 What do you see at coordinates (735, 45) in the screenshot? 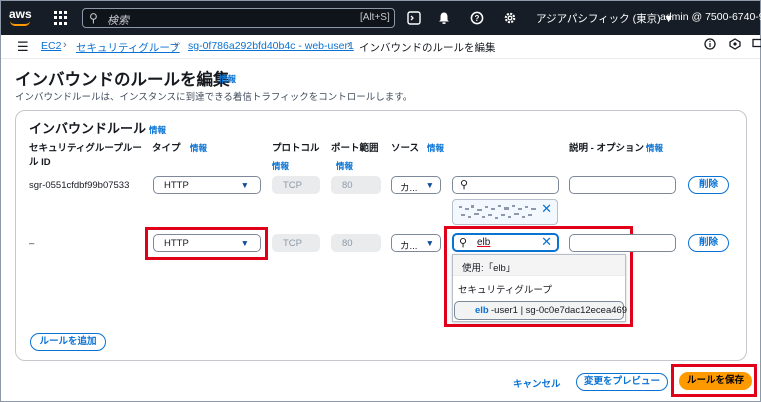
I see `status-icon` at bounding box center [735, 45].